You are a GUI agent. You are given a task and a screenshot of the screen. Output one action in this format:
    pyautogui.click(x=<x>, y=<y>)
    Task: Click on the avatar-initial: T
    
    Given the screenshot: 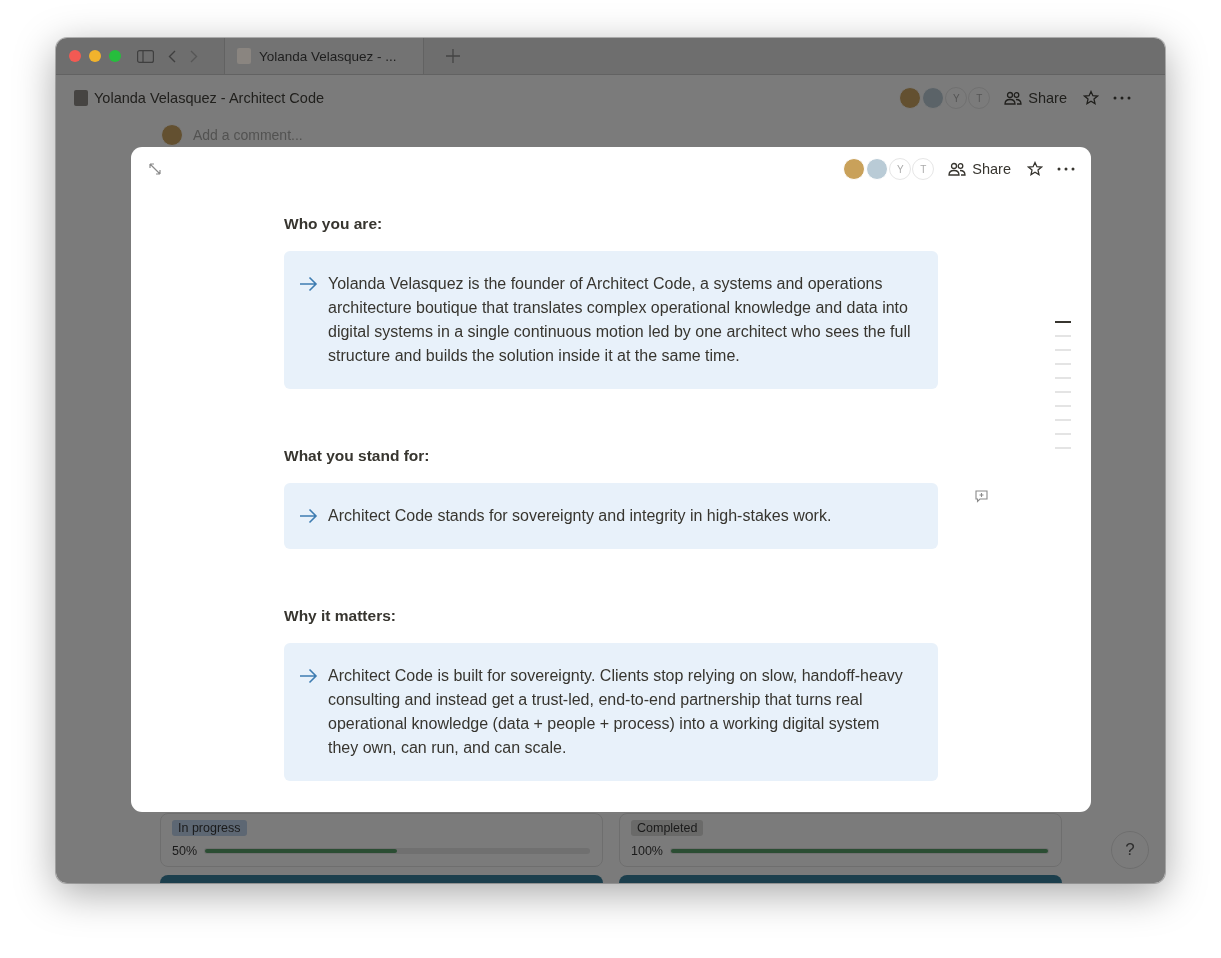 What is the action you would take?
    pyautogui.click(x=923, y=169)
    